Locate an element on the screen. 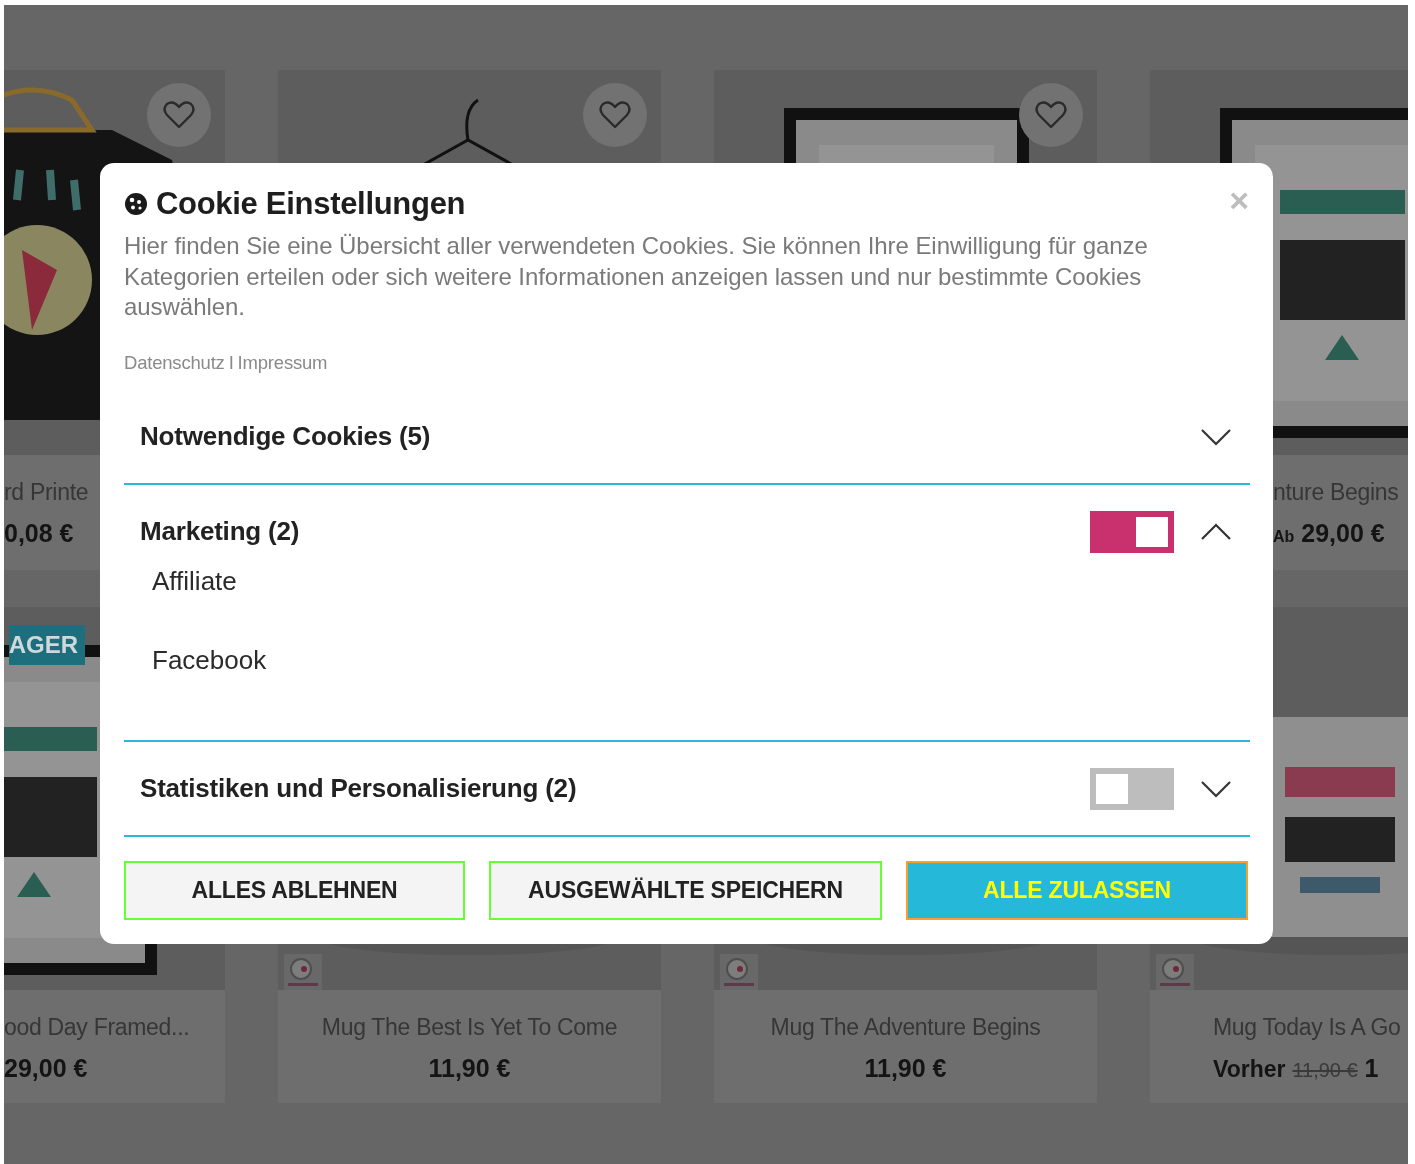 The image size is (1415, 1164). category-title: Marketing (2) is located at coordinates (220, 531).